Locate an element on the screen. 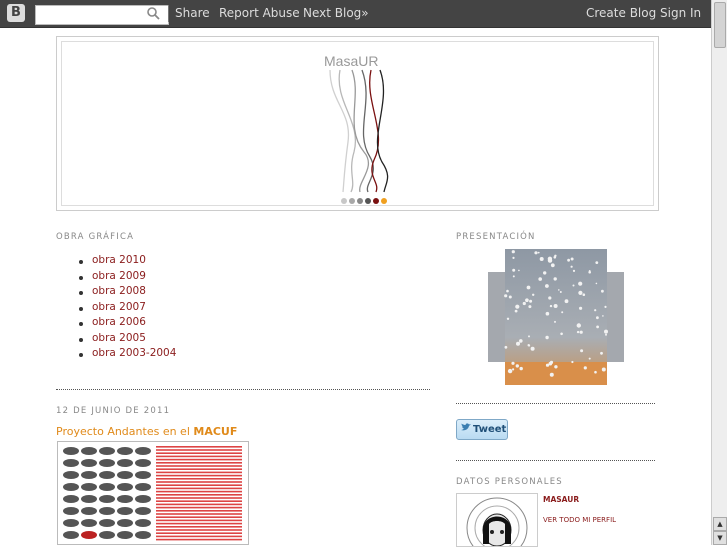 This screenshot has width=727, height=550. obra-link: obra 2005 is located at coordinates (127, 340).